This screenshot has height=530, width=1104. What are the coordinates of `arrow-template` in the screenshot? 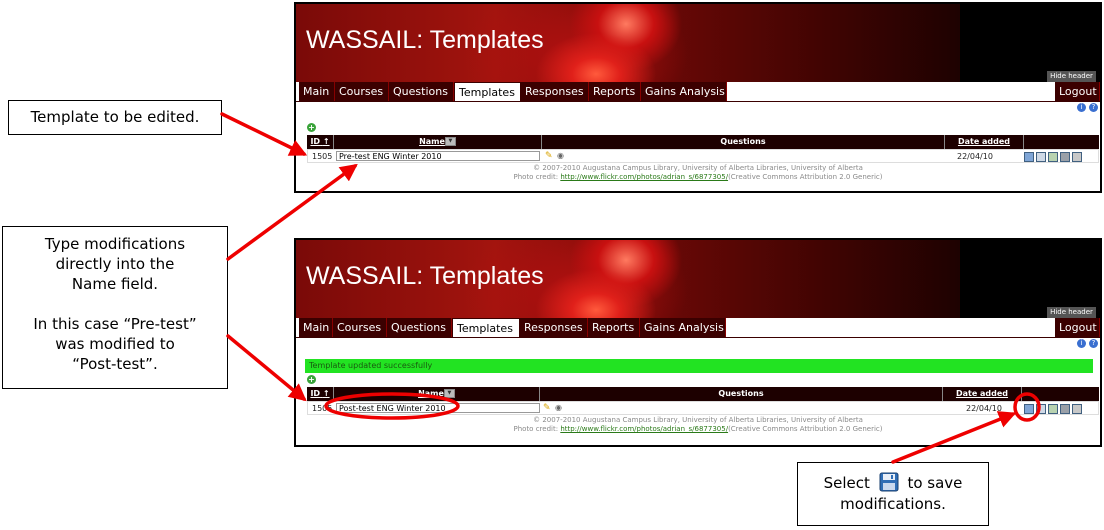 It's located at (264, 134).